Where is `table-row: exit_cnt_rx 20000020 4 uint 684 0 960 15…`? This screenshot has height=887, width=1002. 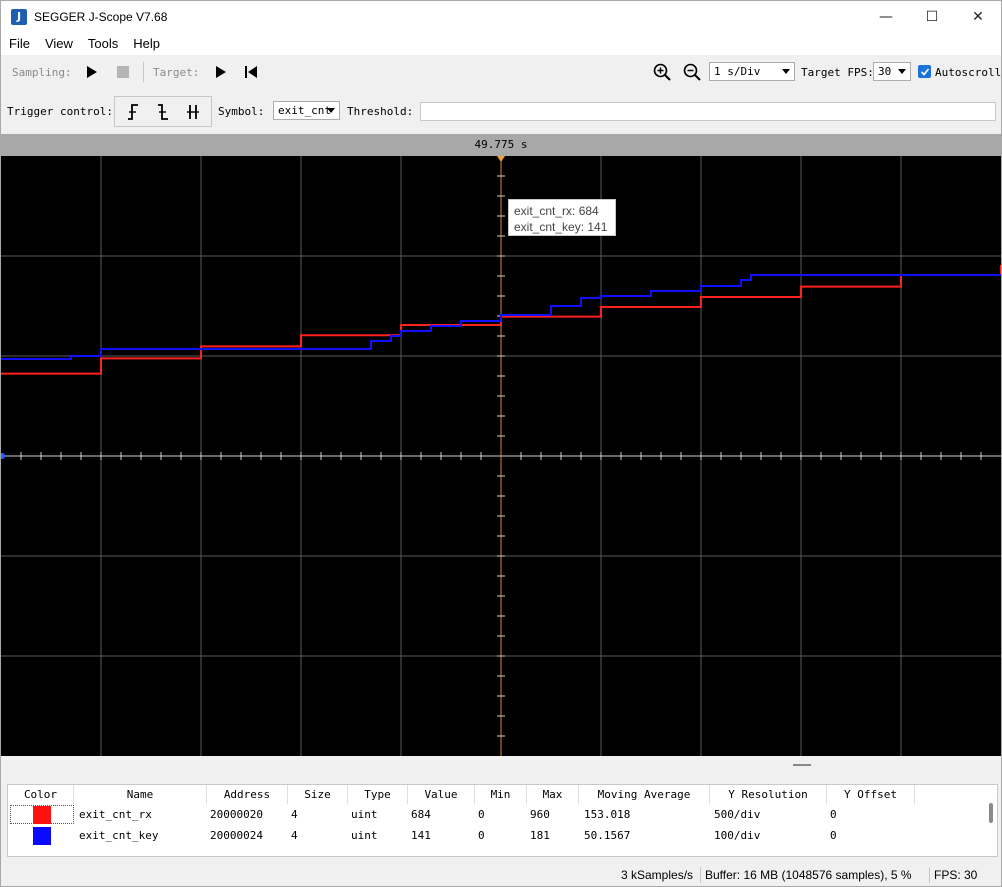 table-row: exit_cnt_rx 20000020 4 uint 684 0 960 15… is located at coordinates (495, 814).